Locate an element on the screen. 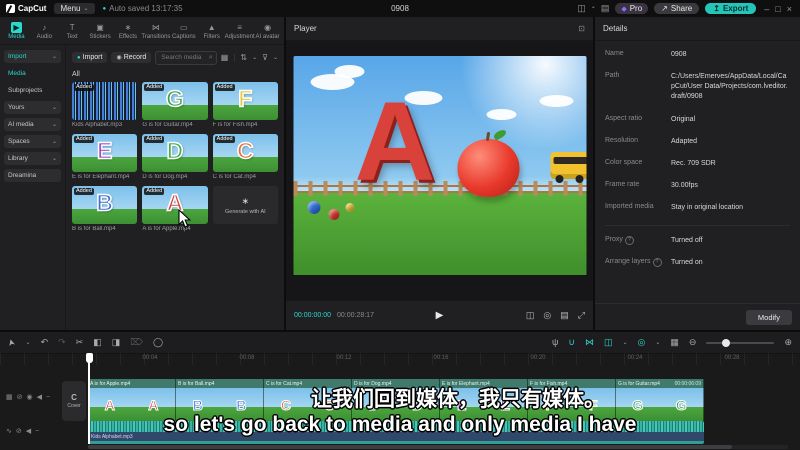  sidebar-item-subprojects: Subprojects is located at coordinates (32, 90).